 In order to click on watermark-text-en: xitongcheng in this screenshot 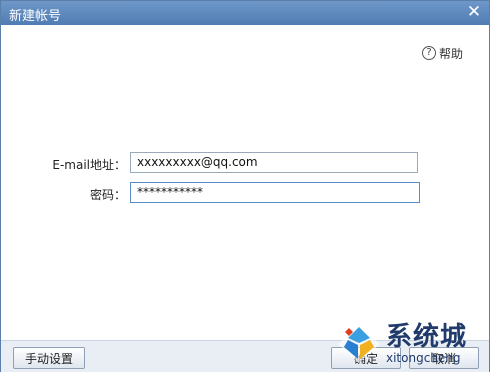, I will do `click(423, 358)`.